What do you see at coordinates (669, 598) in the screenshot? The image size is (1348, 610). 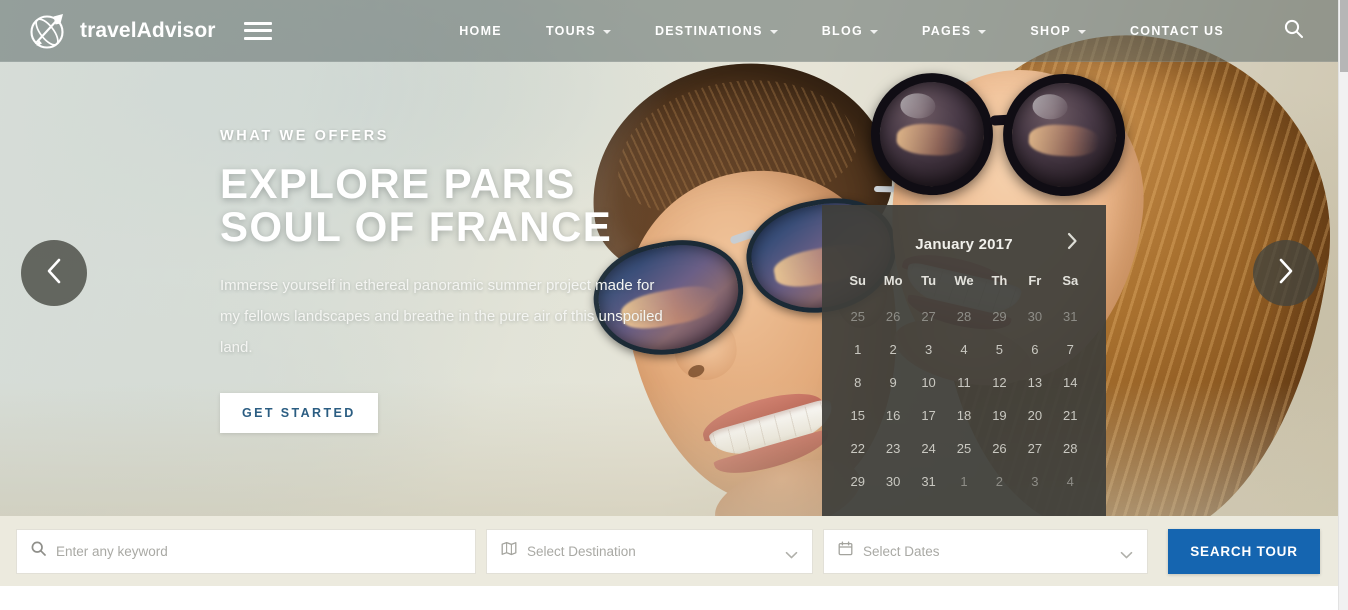 I see `page-bottom-area` at bounding box center [669, 598].